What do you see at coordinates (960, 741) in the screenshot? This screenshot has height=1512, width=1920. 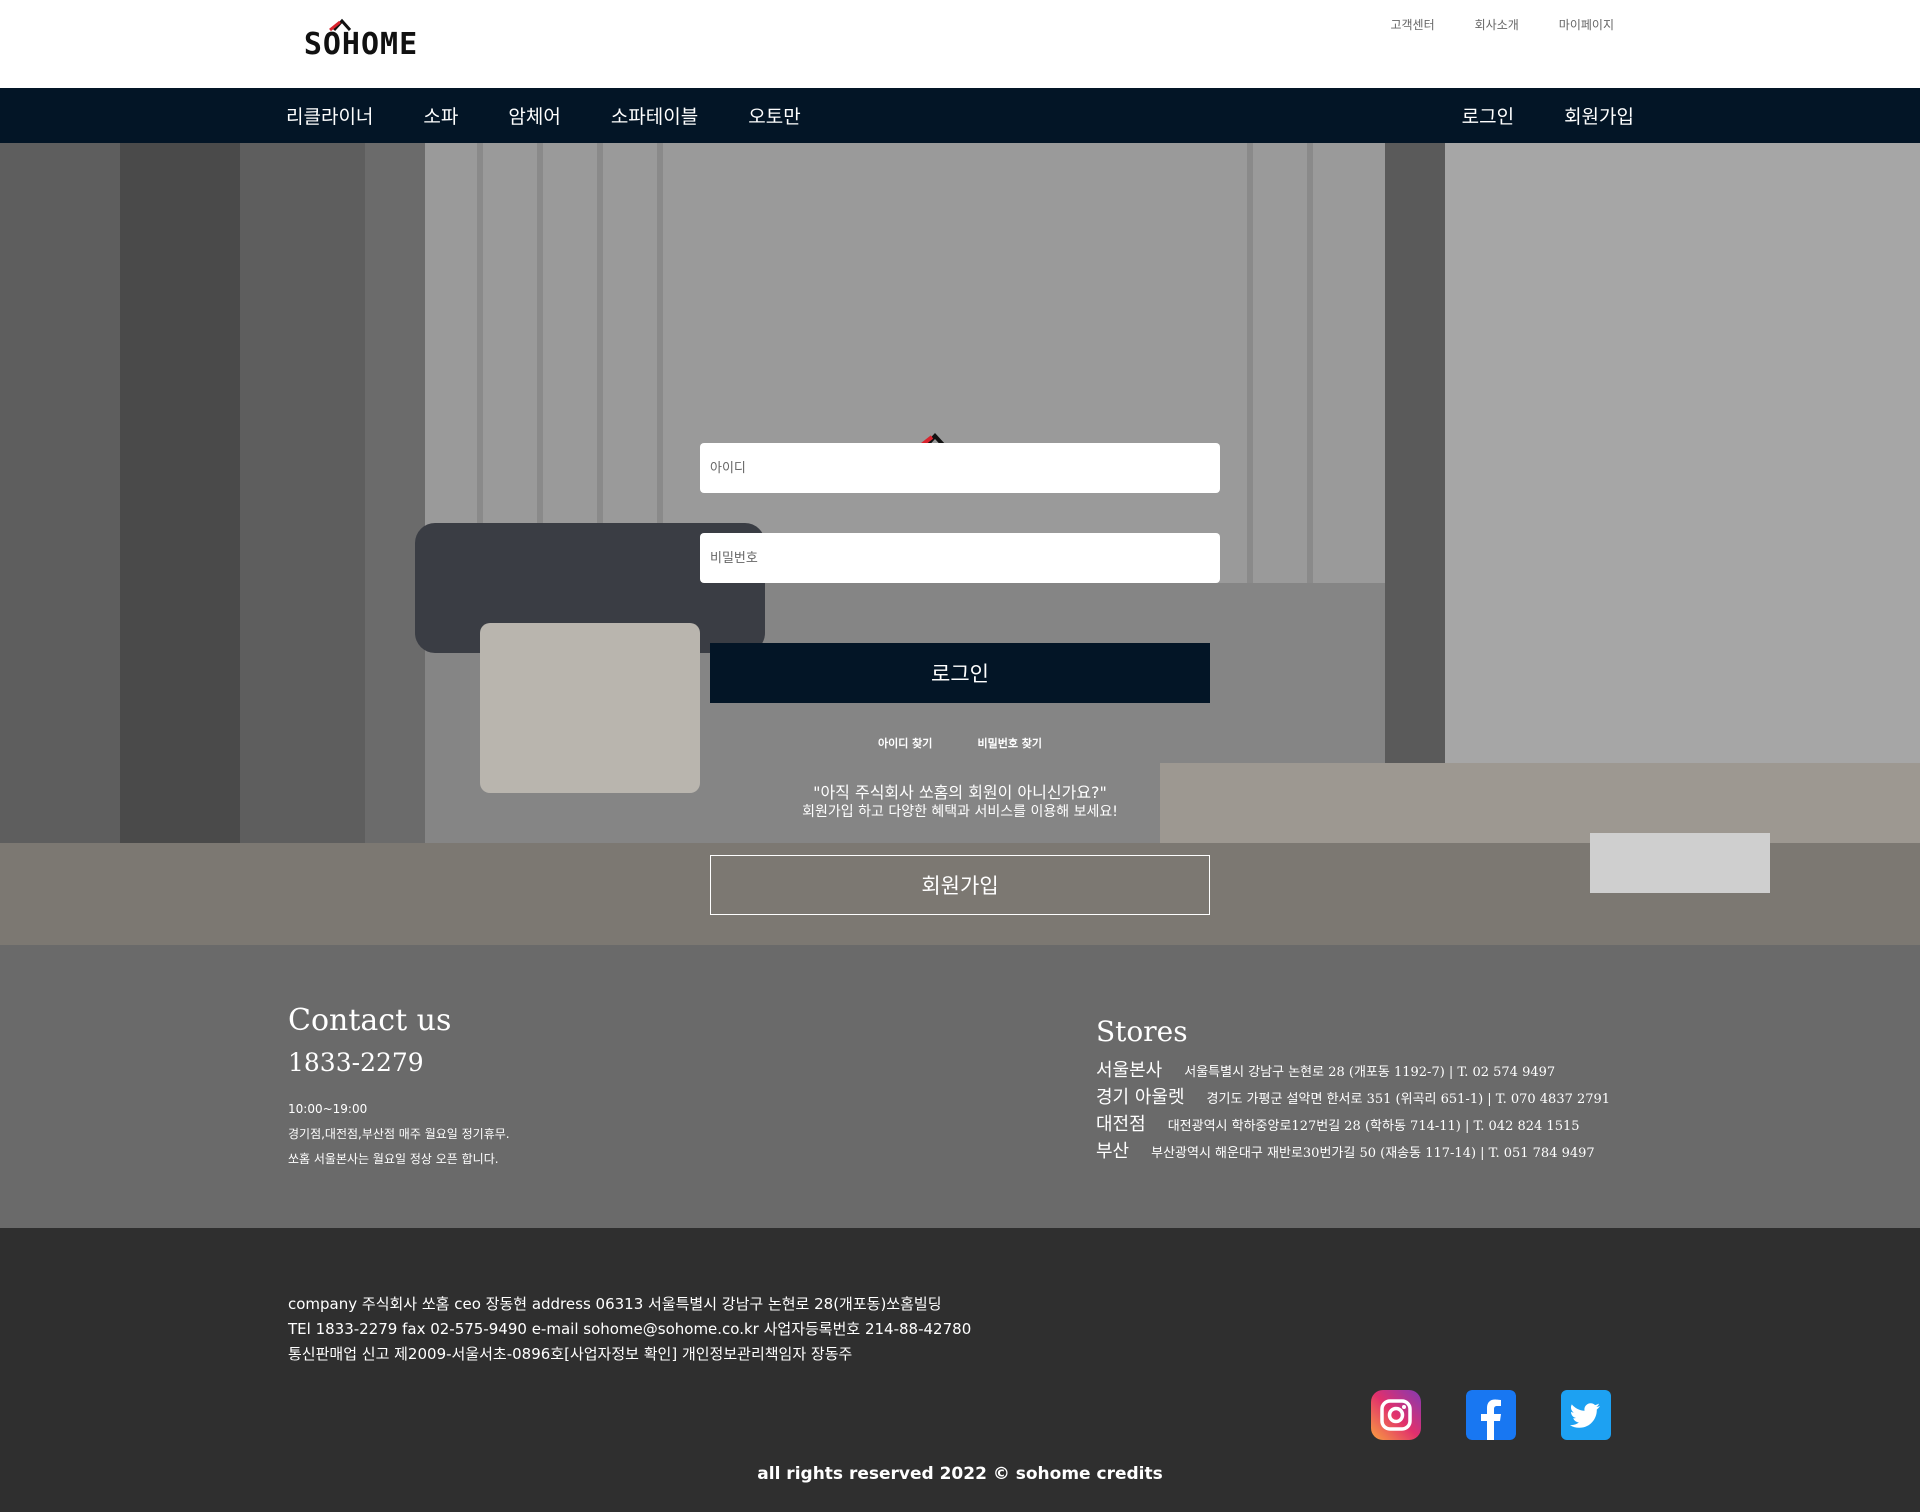 I see `find-links: 아이디 찾기 비밀번호 찾기` at bounding box center [960, 741].